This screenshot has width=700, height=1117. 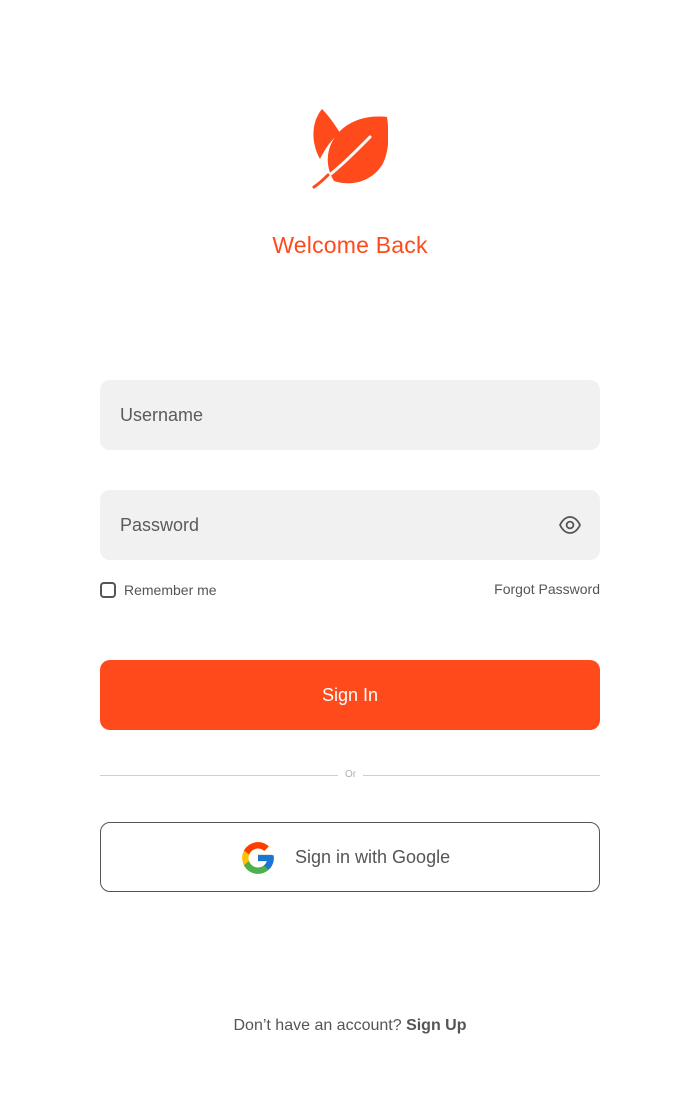 What do you see at coordinates (547, 589) in the screenshot?
I see `forgot-password-link: Forgot Password` at bounding box center [547, 589].